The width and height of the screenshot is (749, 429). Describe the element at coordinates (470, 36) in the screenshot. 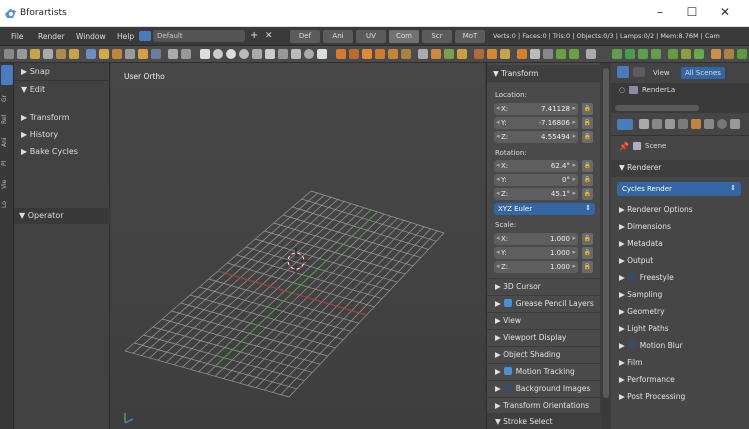

I see `workspace-tab-mot: MoT` at that location.